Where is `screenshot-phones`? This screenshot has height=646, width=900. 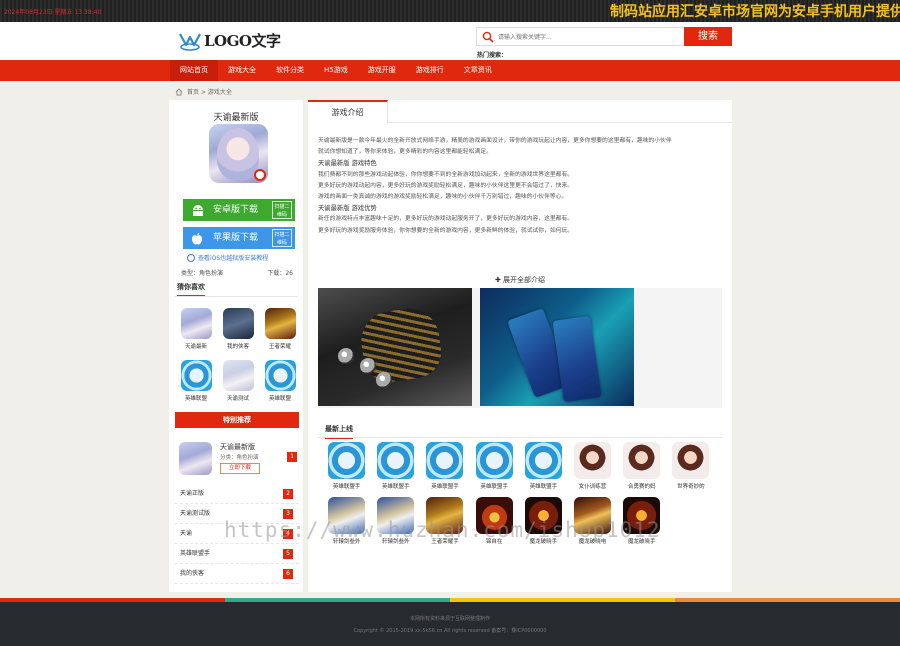 screenshot-phones is located at coordinates (557, 347).